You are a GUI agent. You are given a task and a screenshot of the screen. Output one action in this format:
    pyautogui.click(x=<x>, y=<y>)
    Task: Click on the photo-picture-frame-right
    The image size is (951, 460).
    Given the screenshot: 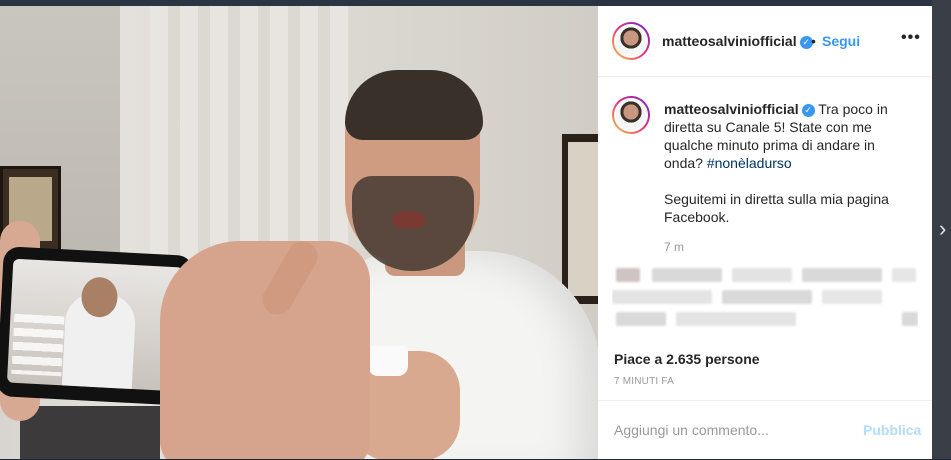 What is the action you would take?
    pyautogui.click(x=580, y=219)
    